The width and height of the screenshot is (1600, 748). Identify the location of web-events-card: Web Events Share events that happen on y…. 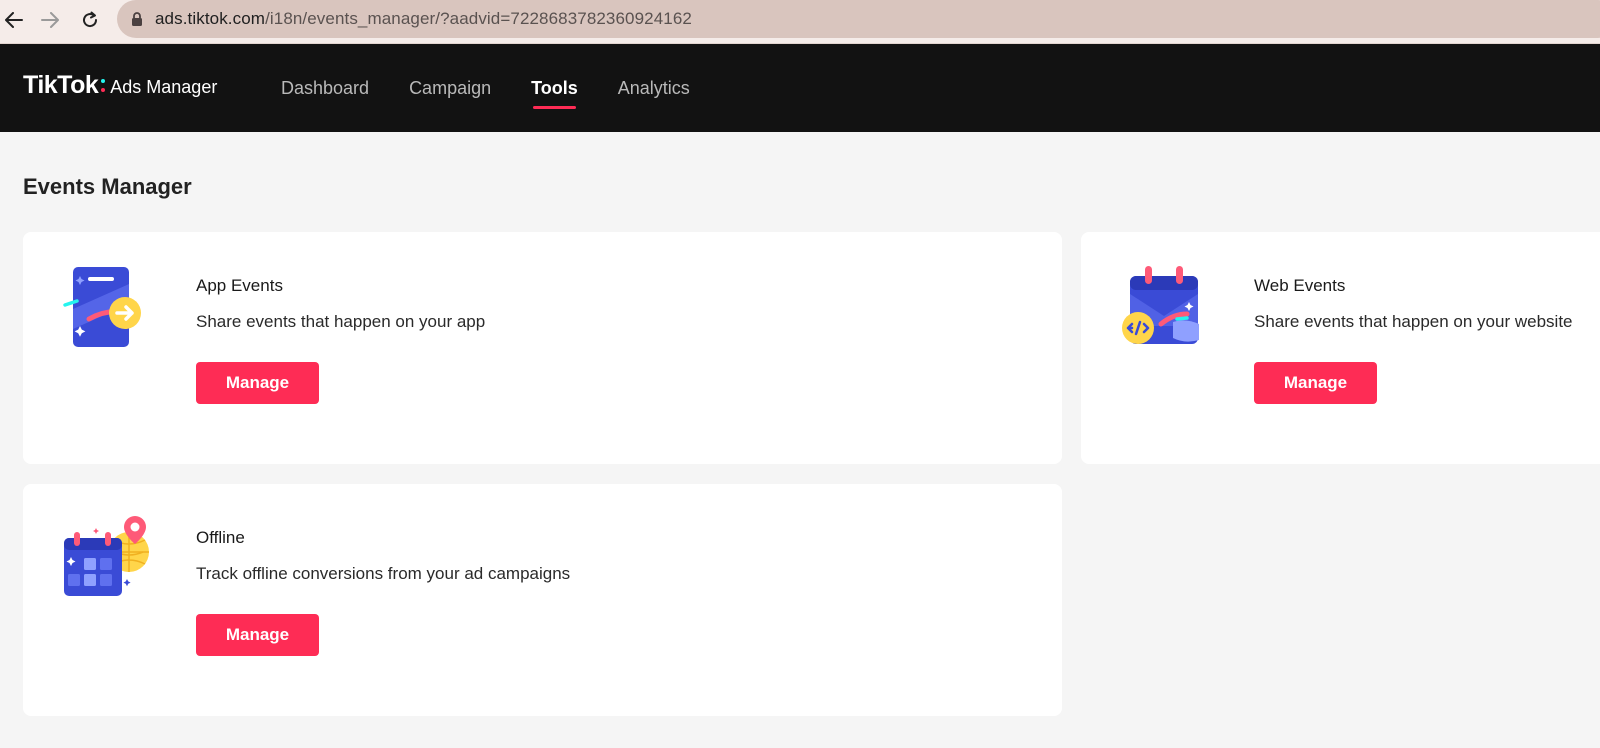
(1340, 348).